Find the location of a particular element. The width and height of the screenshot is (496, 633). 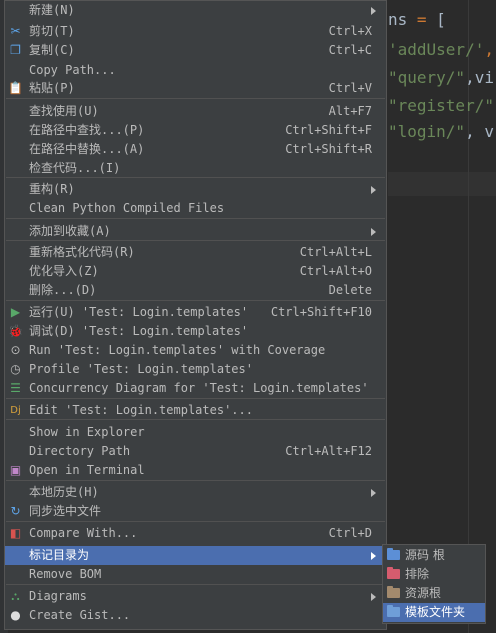

code-token: 'addUser/' is located at coordinates (436, 49).